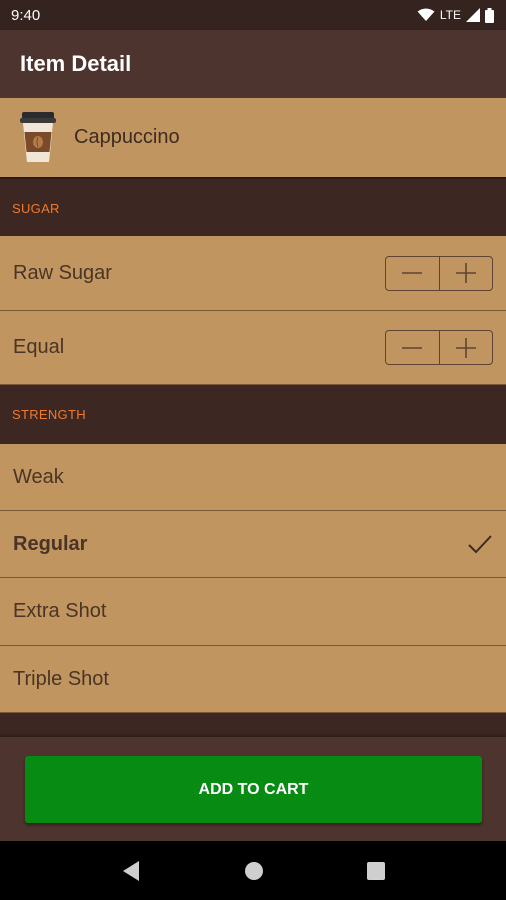 The image size is (506, 900). Describe the element at coordinates (36, 208) in the screenshot. I see `section-title-sugar: SUGAR` at that location.